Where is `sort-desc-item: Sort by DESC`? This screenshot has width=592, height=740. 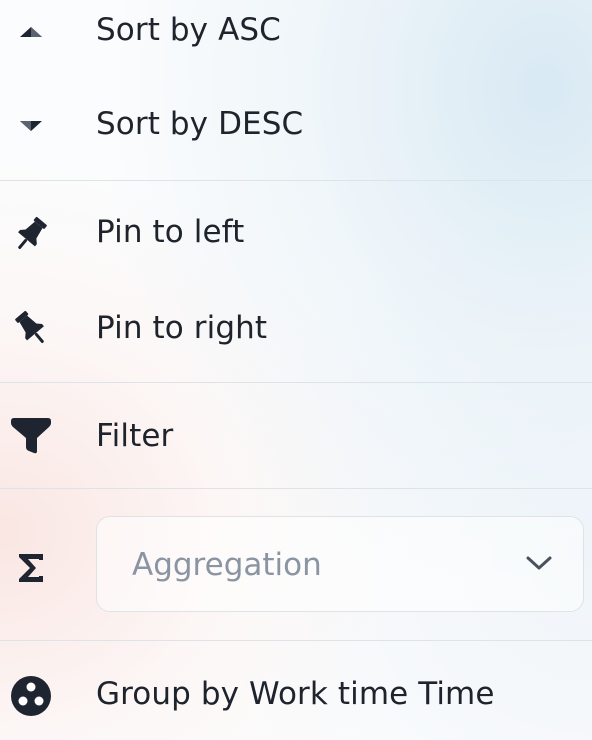 sort-desc-item: Sort by DESC is located at coordinates (296, 128).